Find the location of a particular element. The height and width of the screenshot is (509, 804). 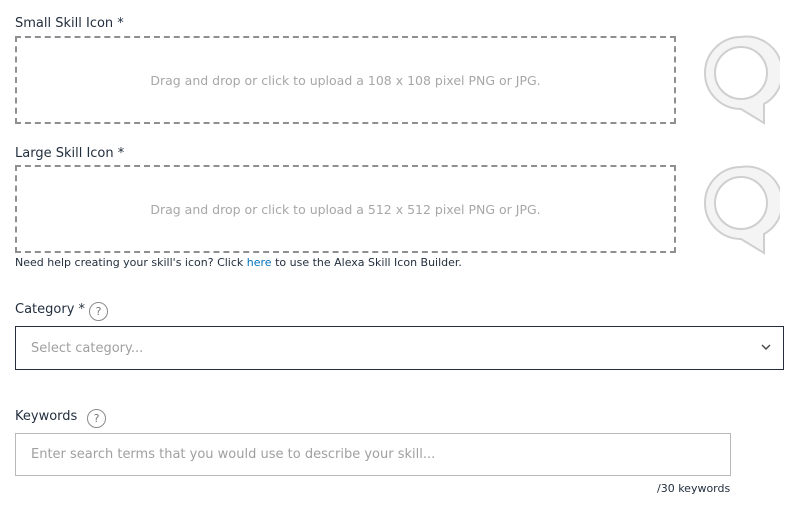

large-icon-preview is located at coordinates (741, 210).